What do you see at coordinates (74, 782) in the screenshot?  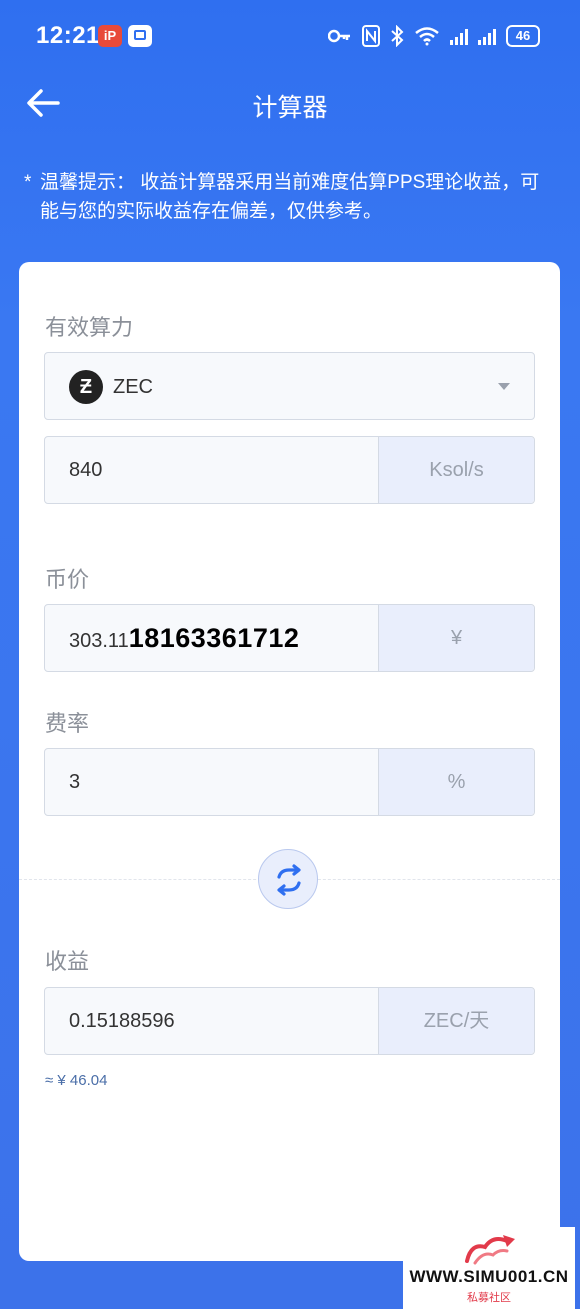 I see `fee-input: 3` at bounding box center [74, 782].